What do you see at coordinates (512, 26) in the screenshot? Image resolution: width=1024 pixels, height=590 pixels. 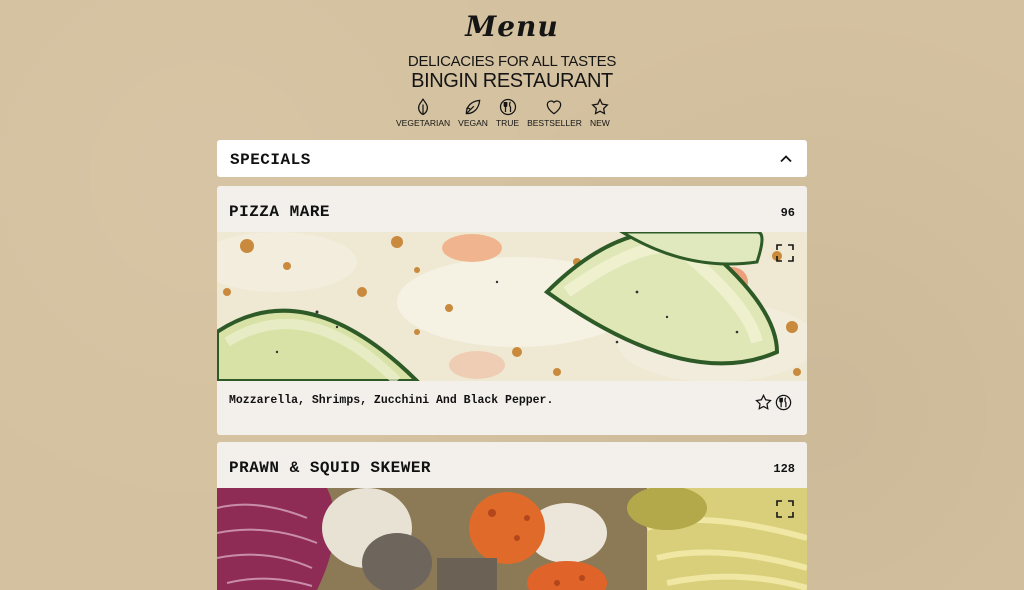 I see `menu-title: Menu` at bounding box center [512, 26].